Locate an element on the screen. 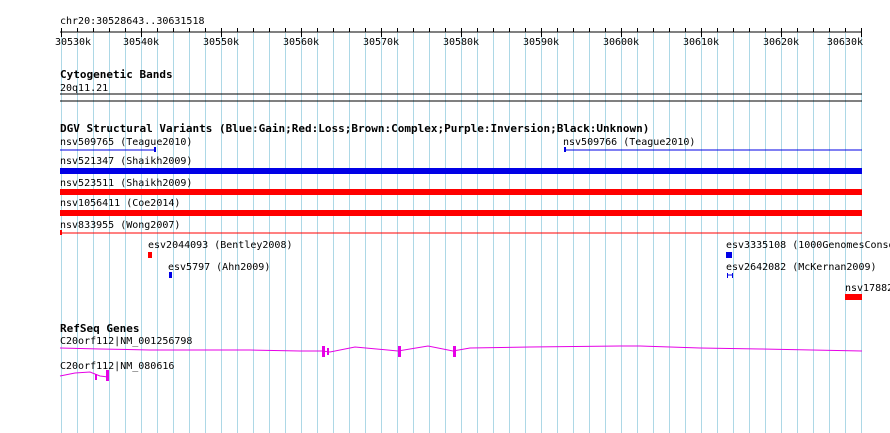 The image size is (890, 433). ruler-tick-label: 30600k is located at coordinates (621, 42).